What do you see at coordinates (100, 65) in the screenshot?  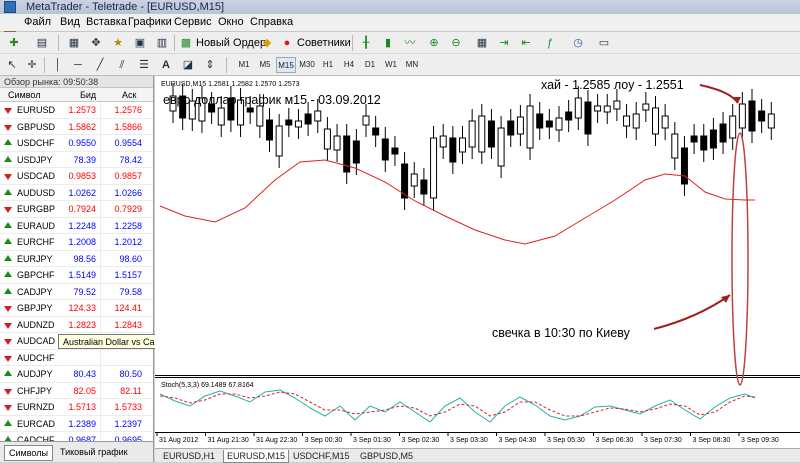 I see `trendline-icon: ╱` at bounding box center [100, 65].